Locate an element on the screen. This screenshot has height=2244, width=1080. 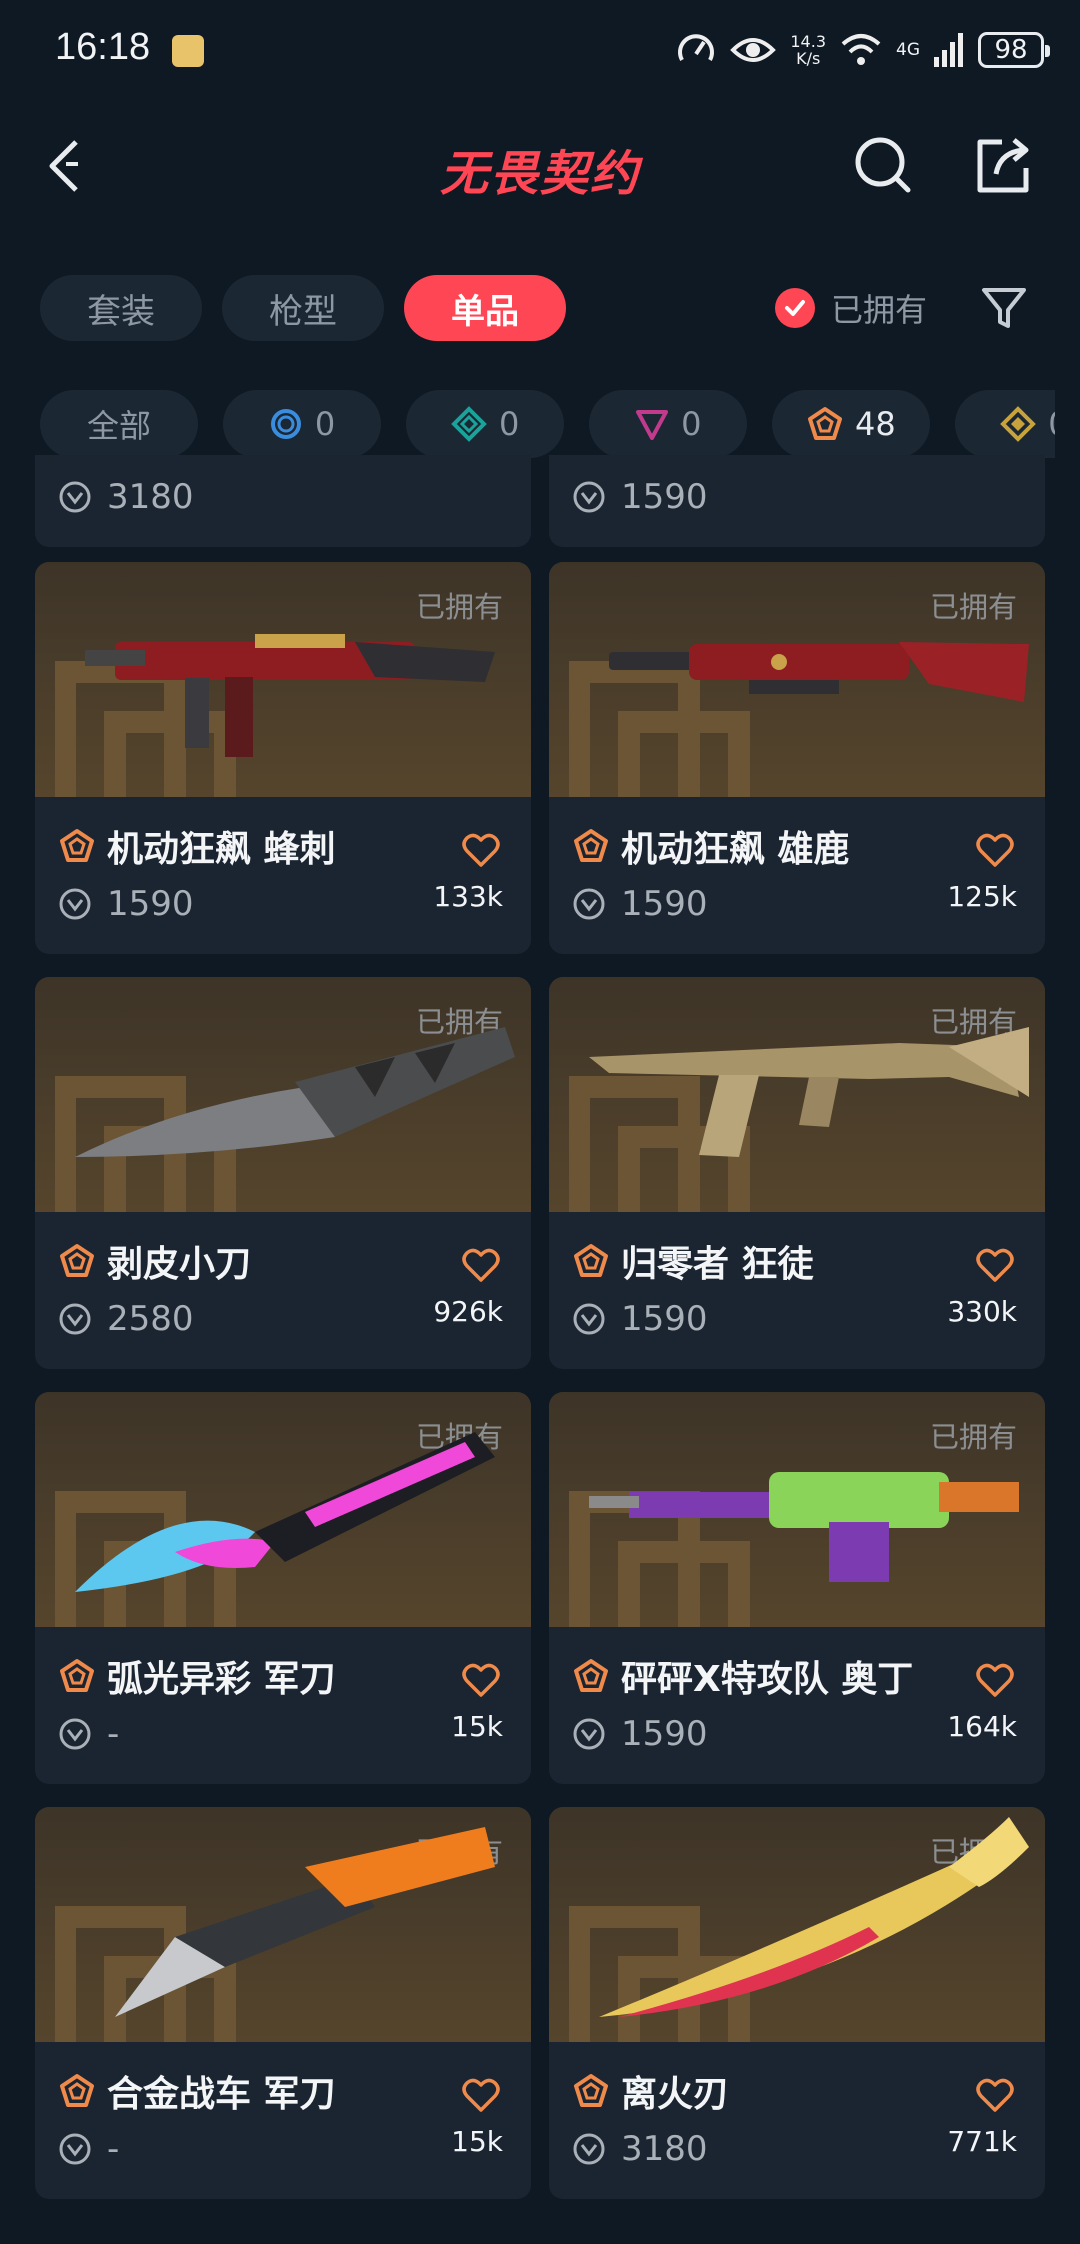
checkmark-icon is located at coordinates (795, 308).